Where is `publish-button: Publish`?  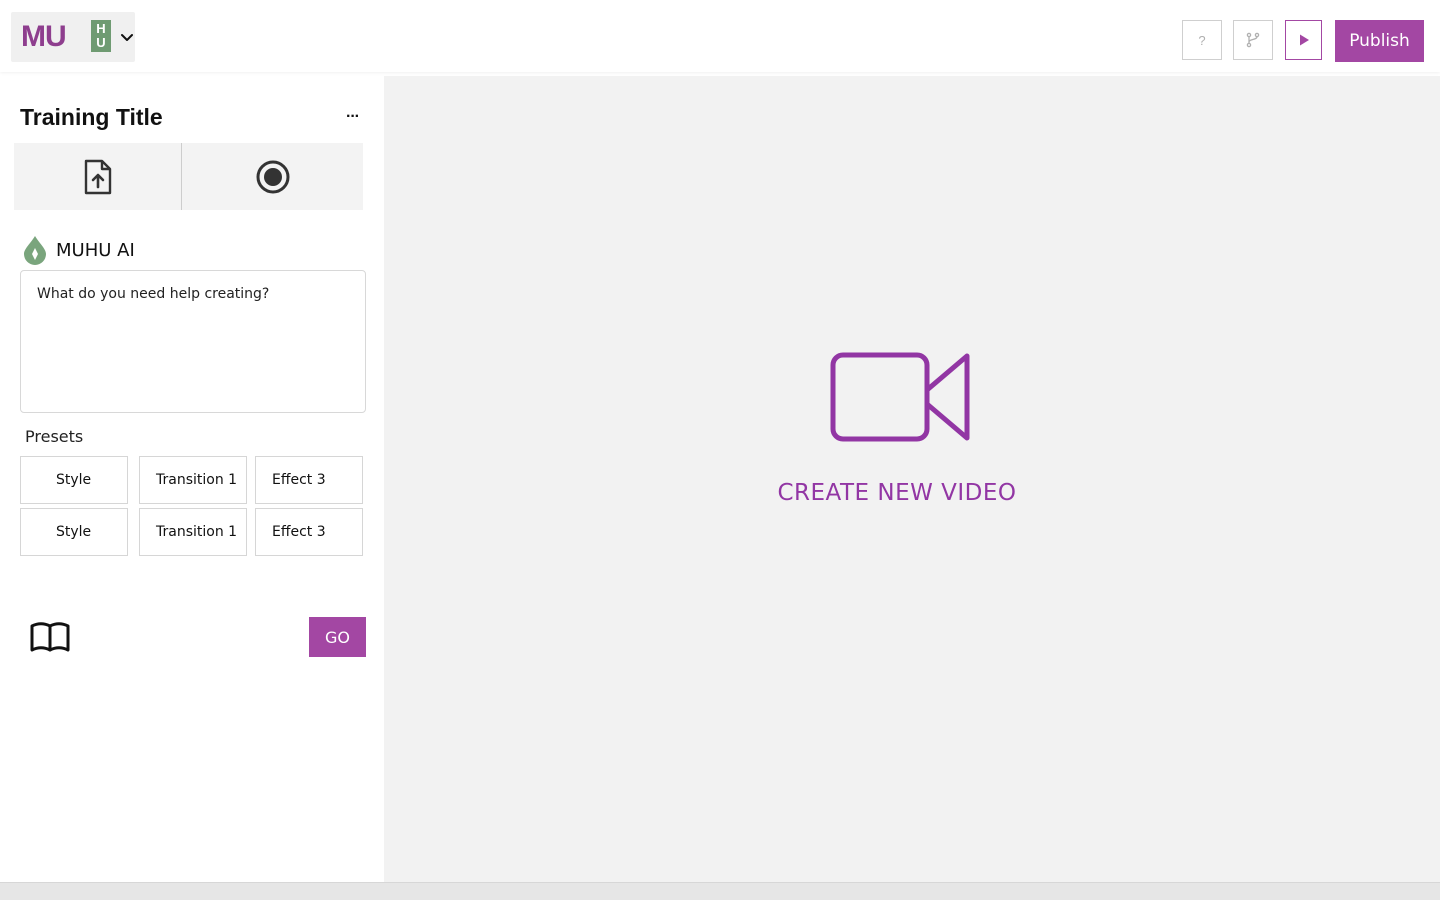 publish-button: Publish is located at coordinates (1379, 41).